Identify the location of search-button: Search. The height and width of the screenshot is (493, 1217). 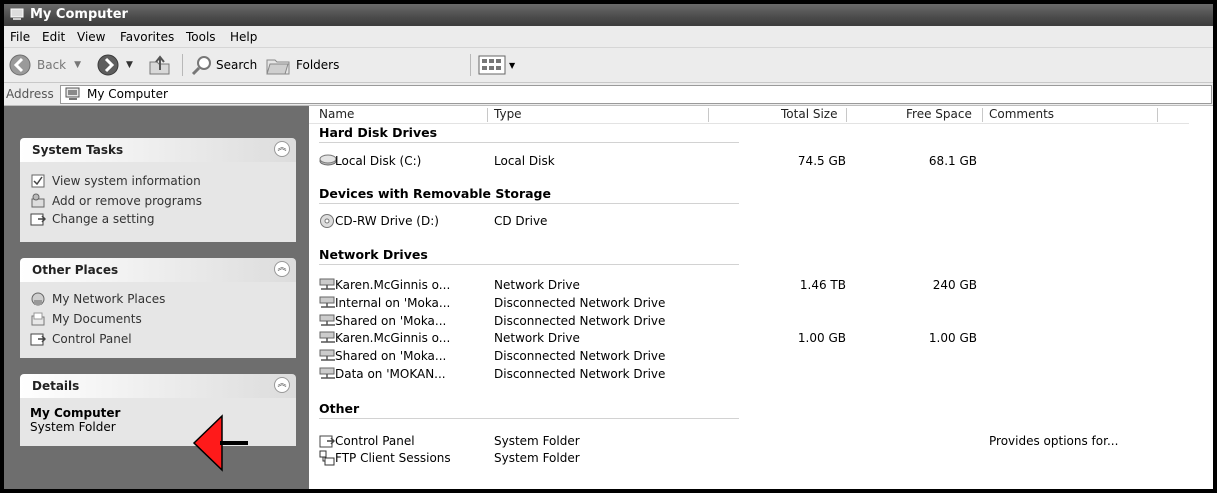
(223, 65).